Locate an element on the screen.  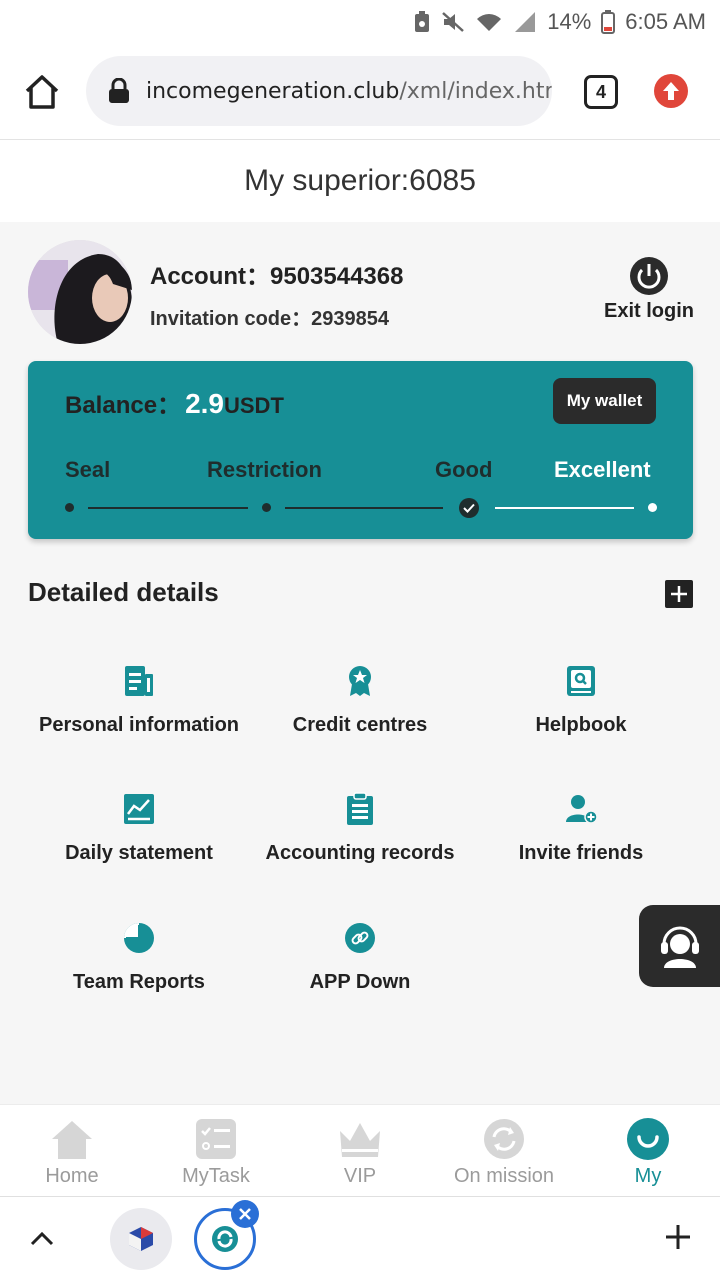
home-outline-icon is located at coordinates (42, 92).